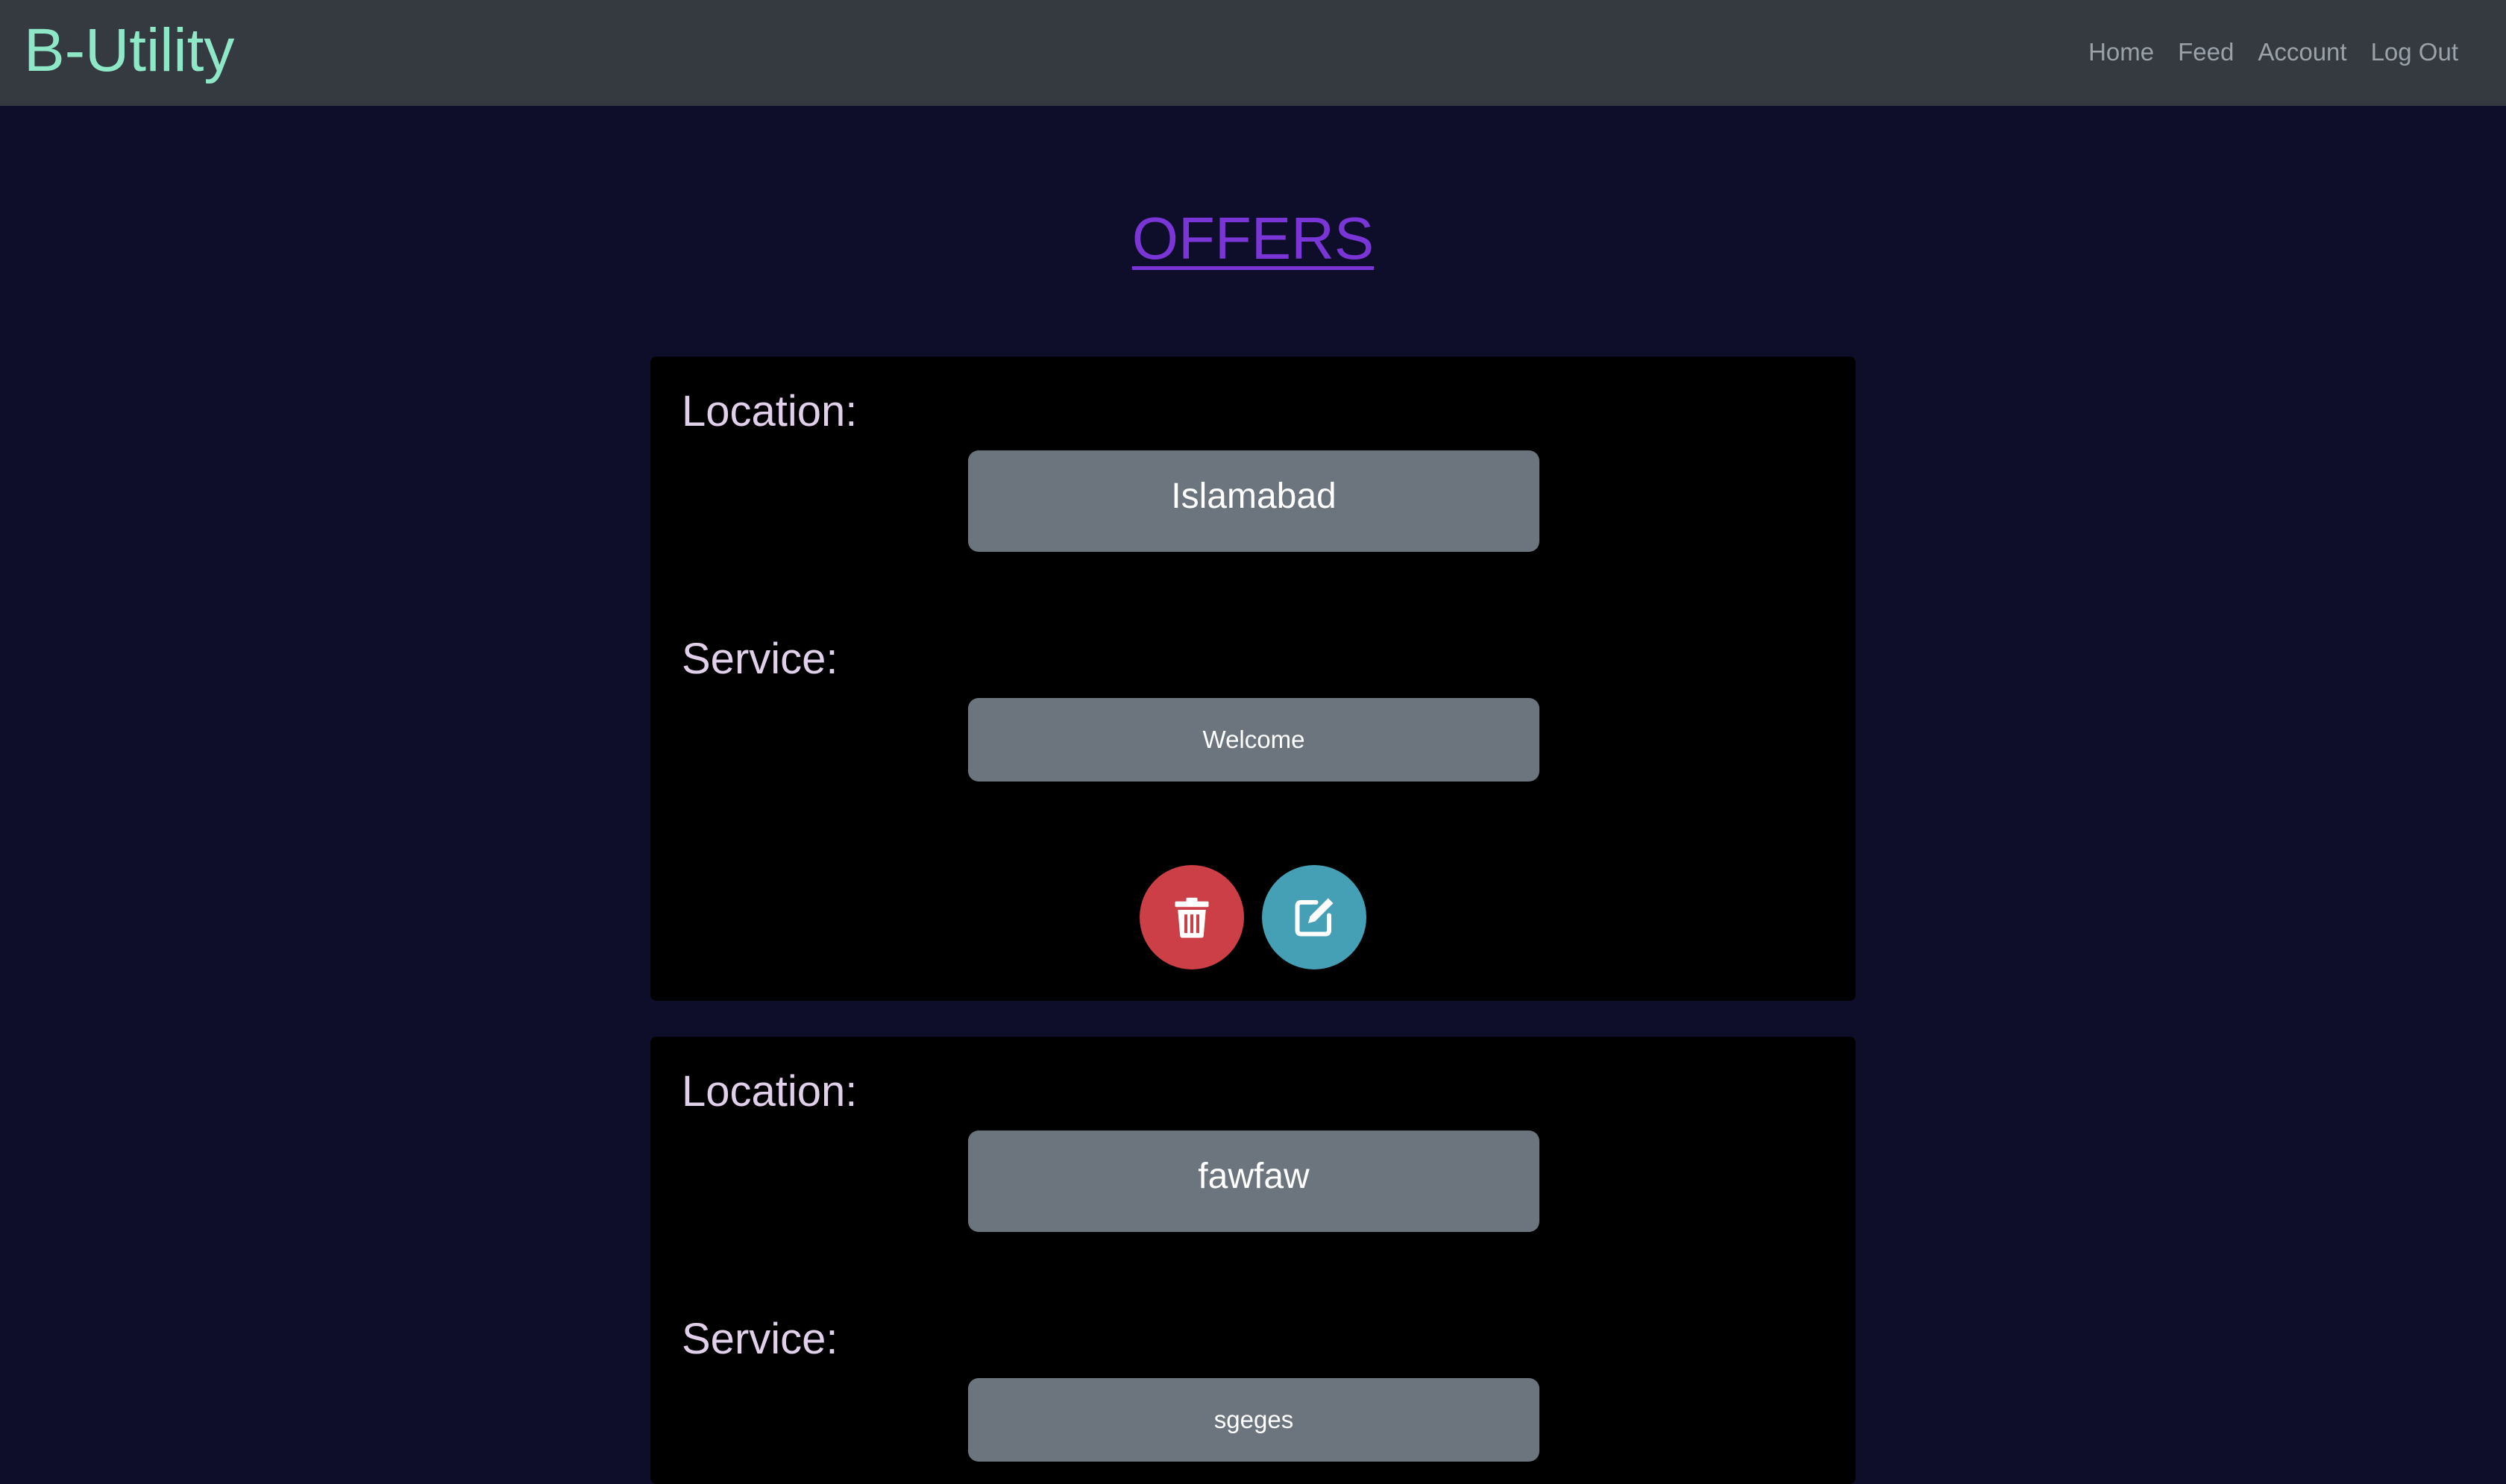 Image resolution: width=2506 pixels, height=1484 pixels. I want to click on nav-links: Home Feed Account Log Out, so click(2273, 52).